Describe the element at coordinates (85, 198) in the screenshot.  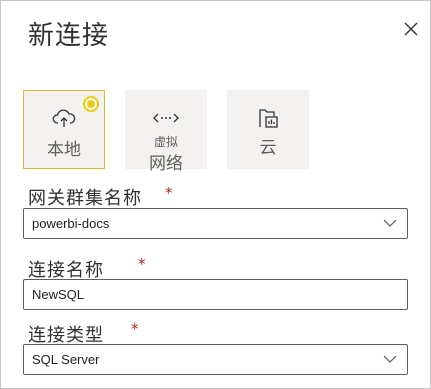
I see `gateway-cluster-label: 网关群集名称` at that location.